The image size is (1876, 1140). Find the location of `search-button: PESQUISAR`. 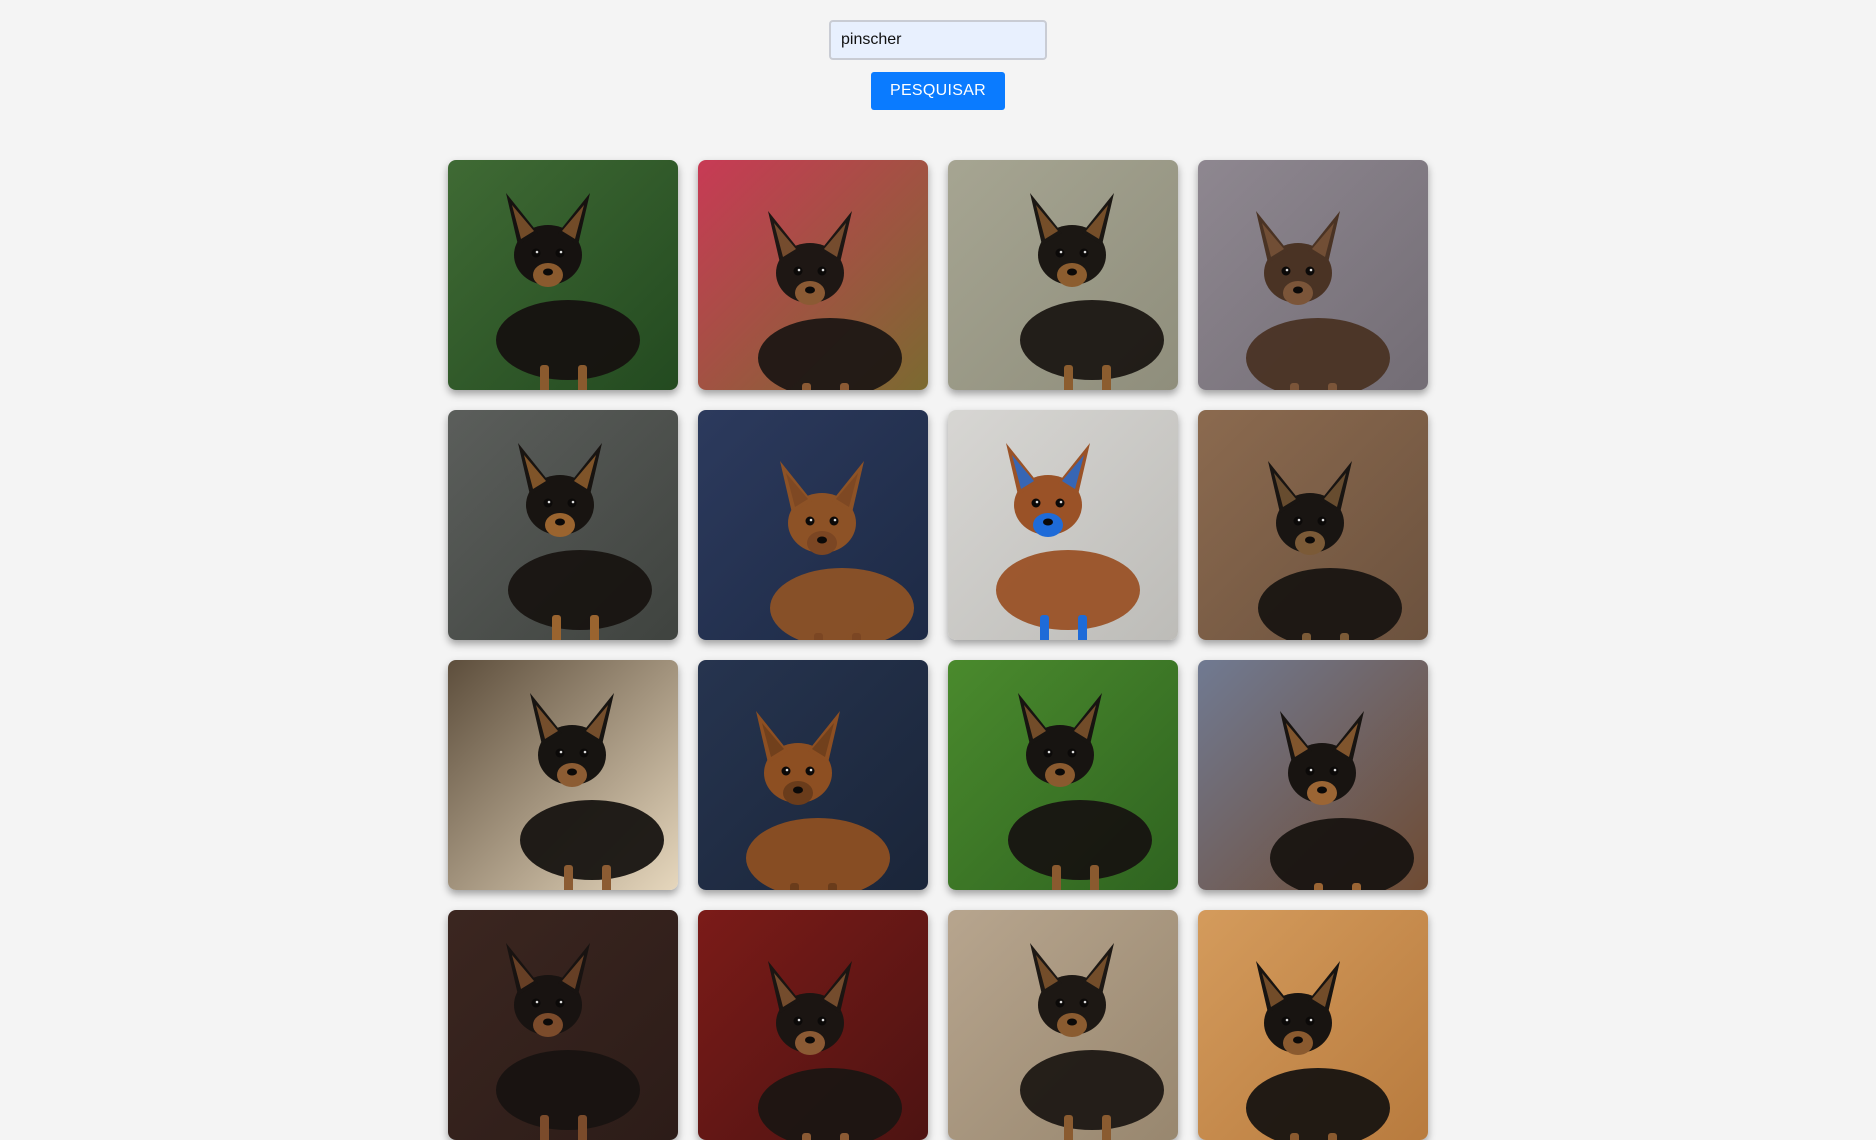

search-button: PESQUISAR is located at coordinates (938, 91).